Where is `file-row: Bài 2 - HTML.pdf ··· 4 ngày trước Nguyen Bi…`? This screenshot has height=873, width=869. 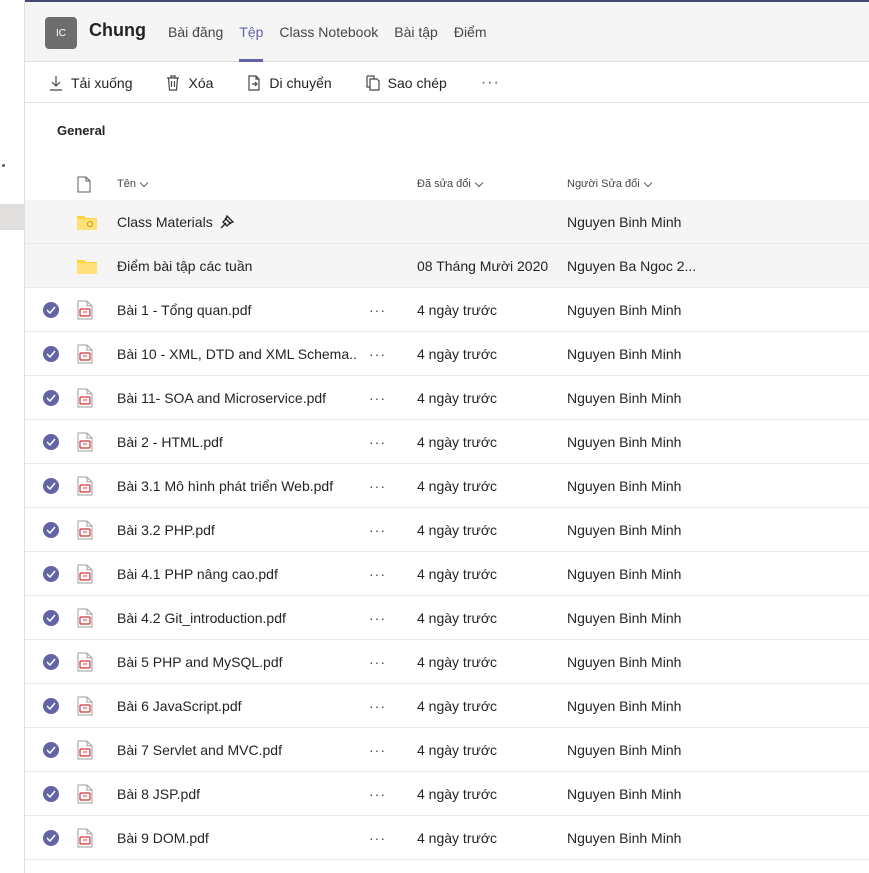 file-row: Bài 2 - HTML.pdf ··· 4 ngày trước Nguyen Bi… is located at coordinates (447, 442).